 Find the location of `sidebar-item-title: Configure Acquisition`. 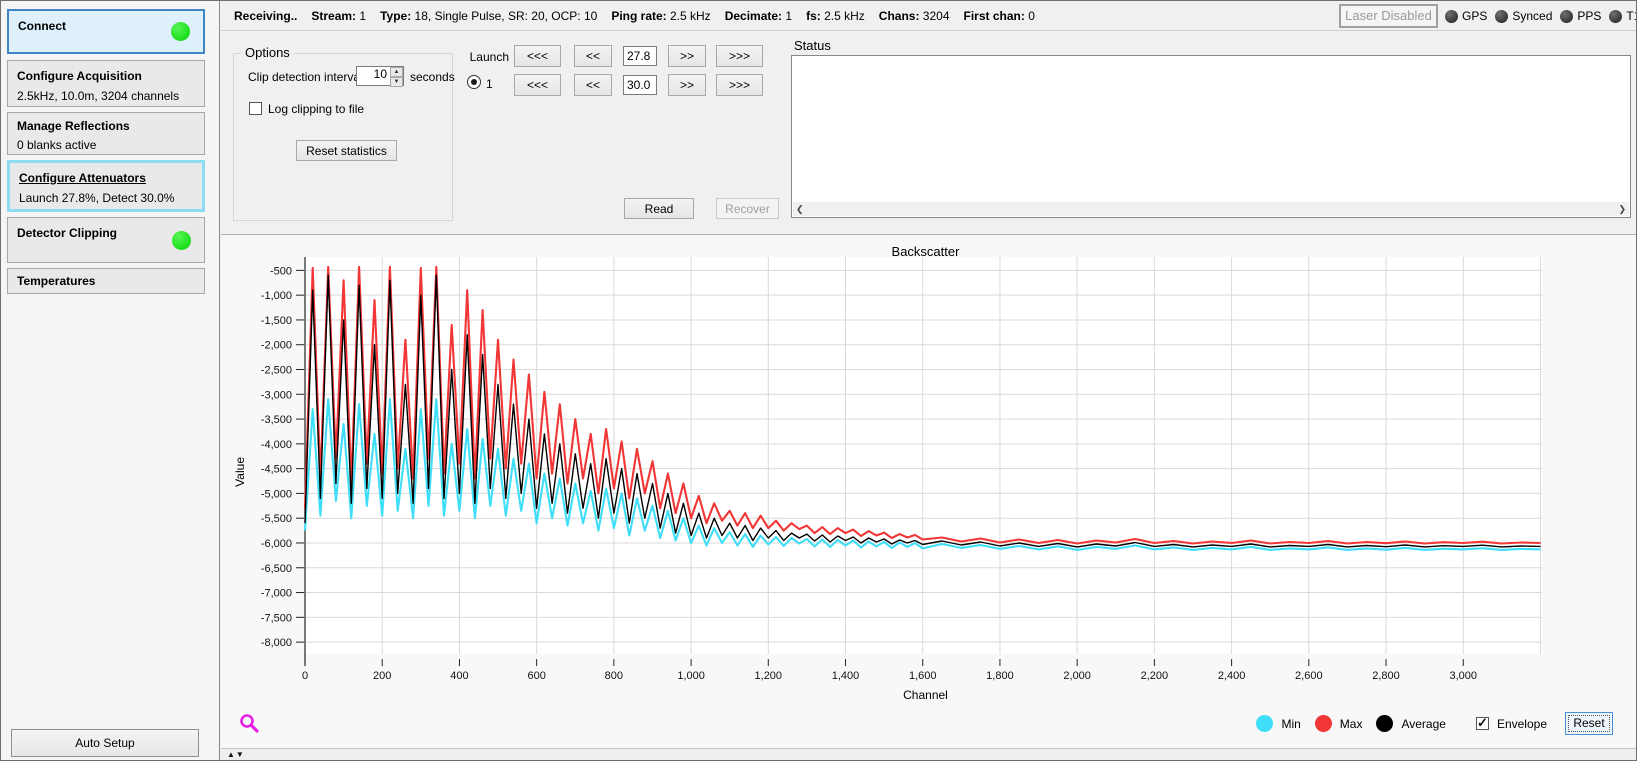

sidebar-item-title: Configure Acquisition is located at coordinates (79, 76).